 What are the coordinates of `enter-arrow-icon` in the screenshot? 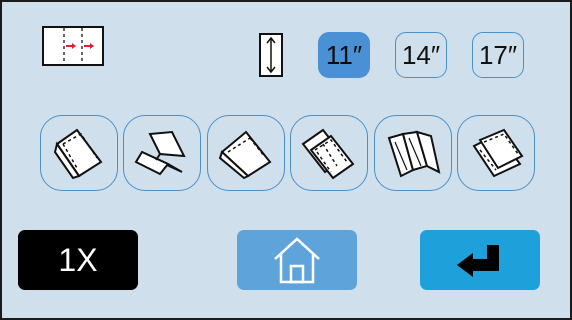 It's located at (478, 261).